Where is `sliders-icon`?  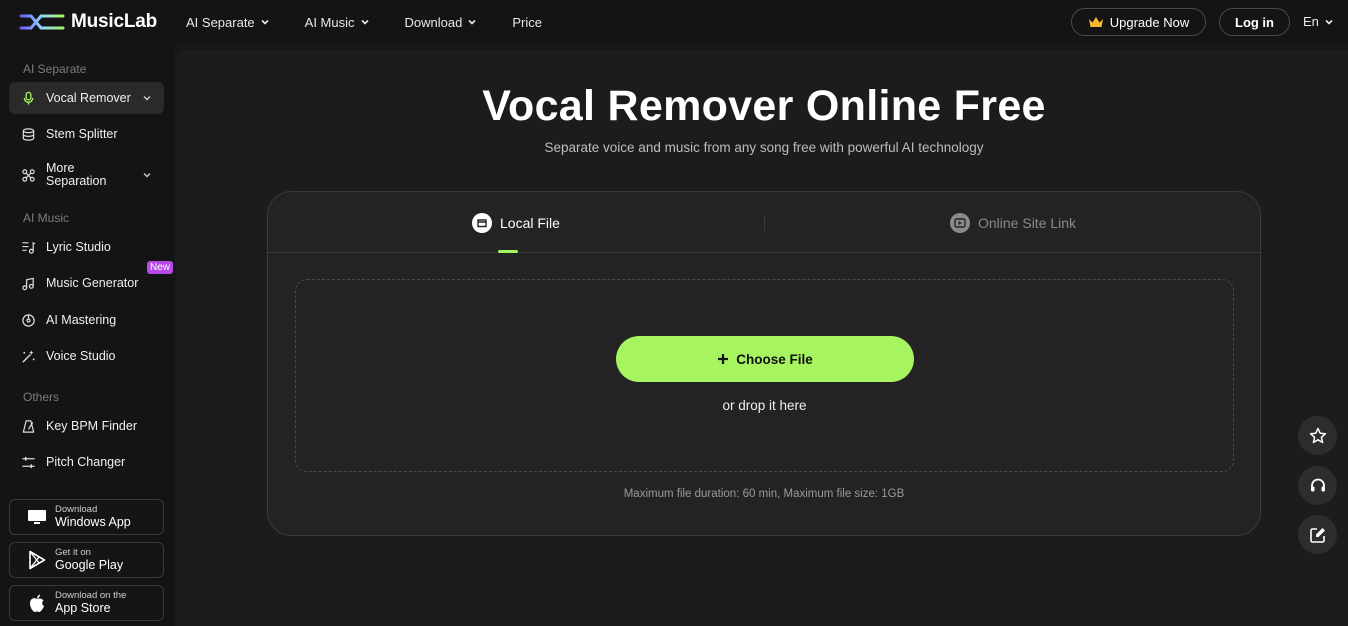 sliders-icon is located at coordinates (28, 462).